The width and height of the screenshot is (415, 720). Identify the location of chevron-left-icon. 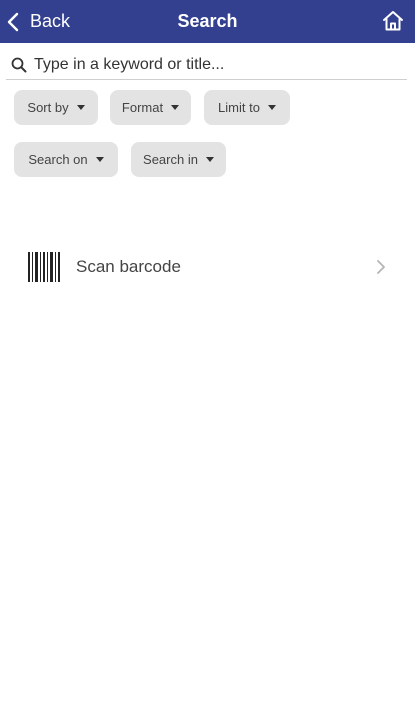
(15, 22).